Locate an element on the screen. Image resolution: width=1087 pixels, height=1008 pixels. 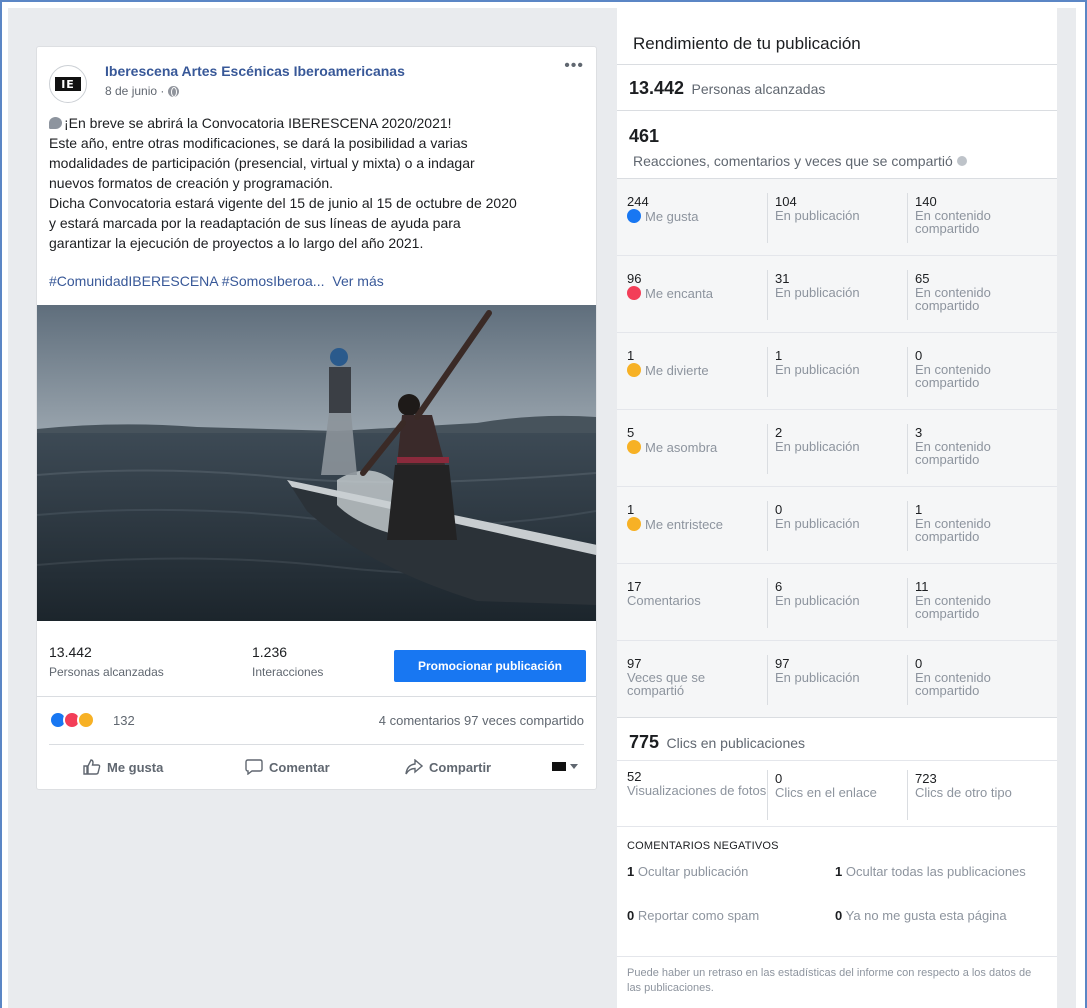
comment-button: Comentar is located at coordinates (287, 767).